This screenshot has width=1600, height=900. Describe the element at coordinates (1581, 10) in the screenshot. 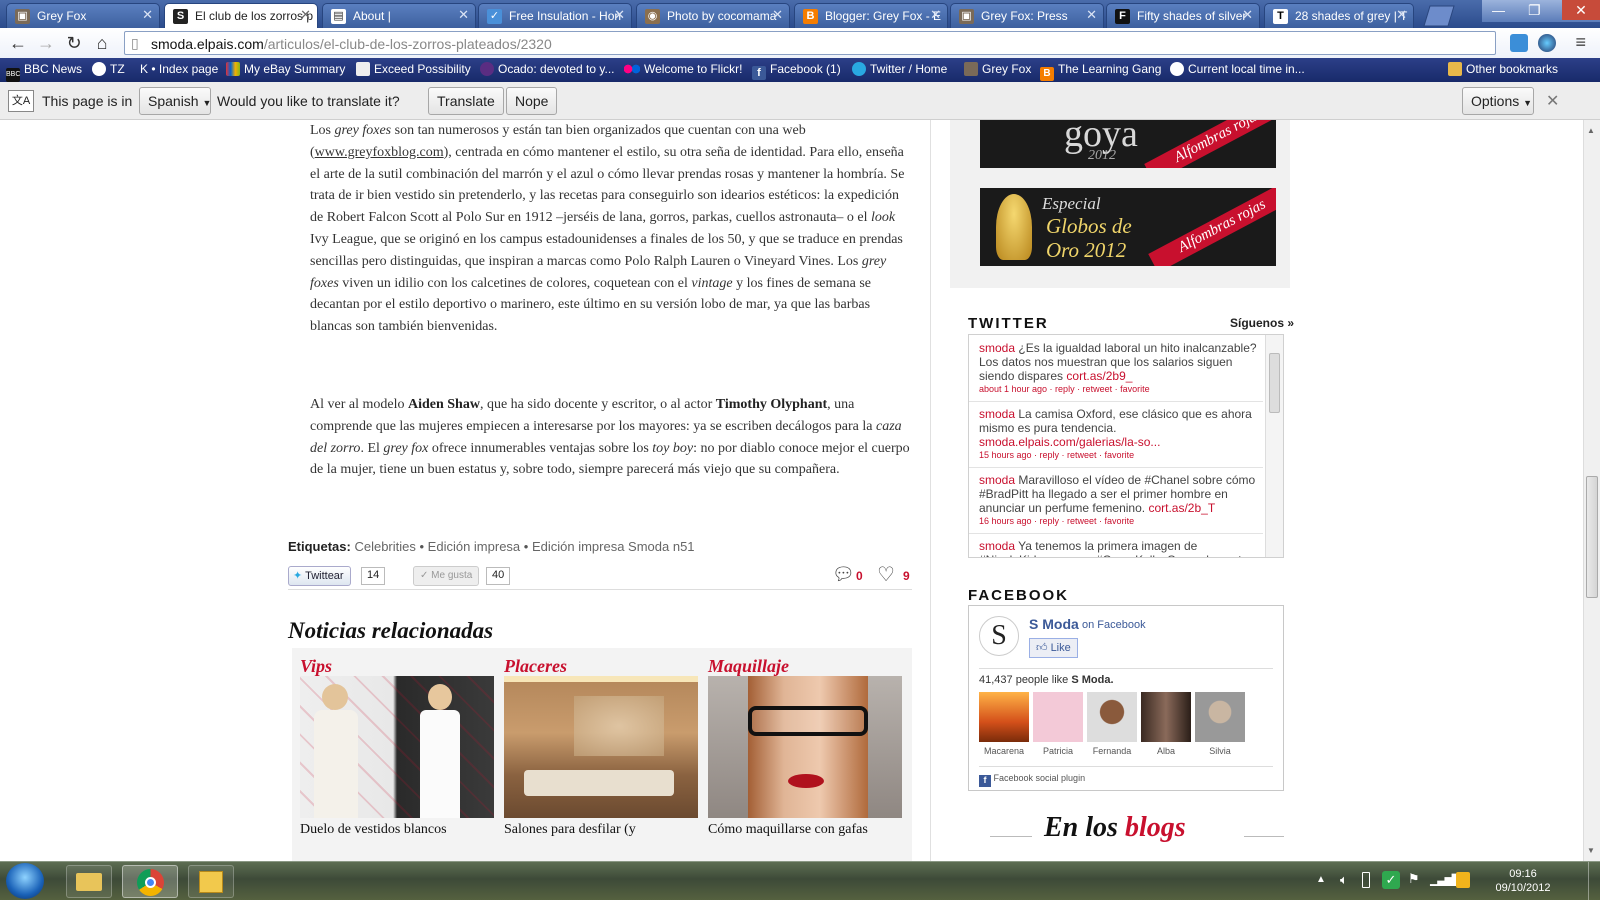

I see `close-window-icon: ✕` at that location.